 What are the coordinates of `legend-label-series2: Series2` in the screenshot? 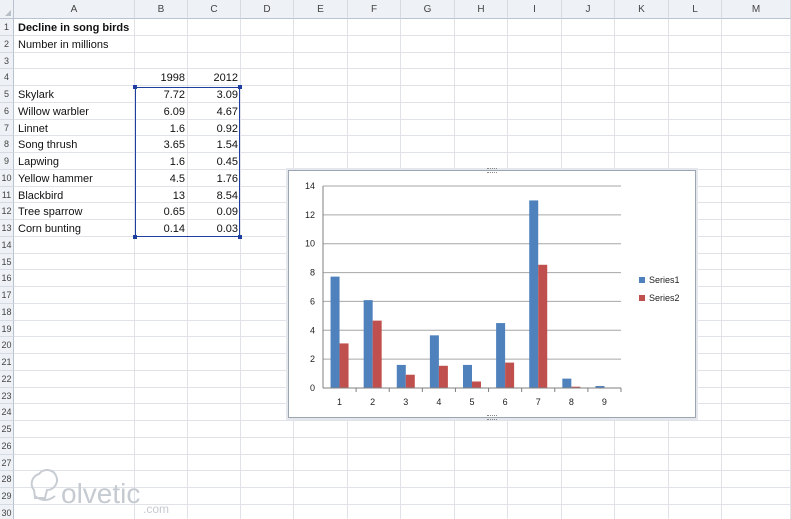 It's located at (664, 298).